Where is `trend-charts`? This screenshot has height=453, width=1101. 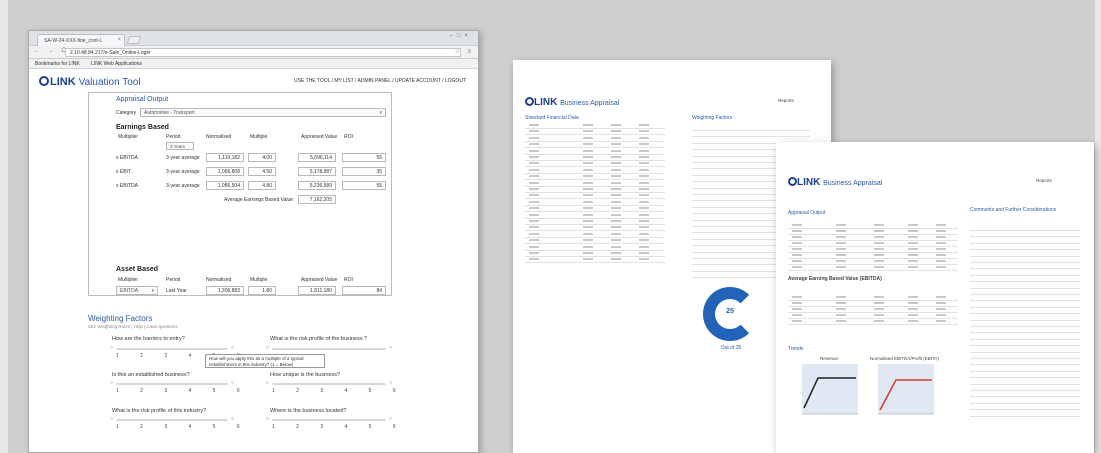 trend-charts is located at coordinates (868, 389).